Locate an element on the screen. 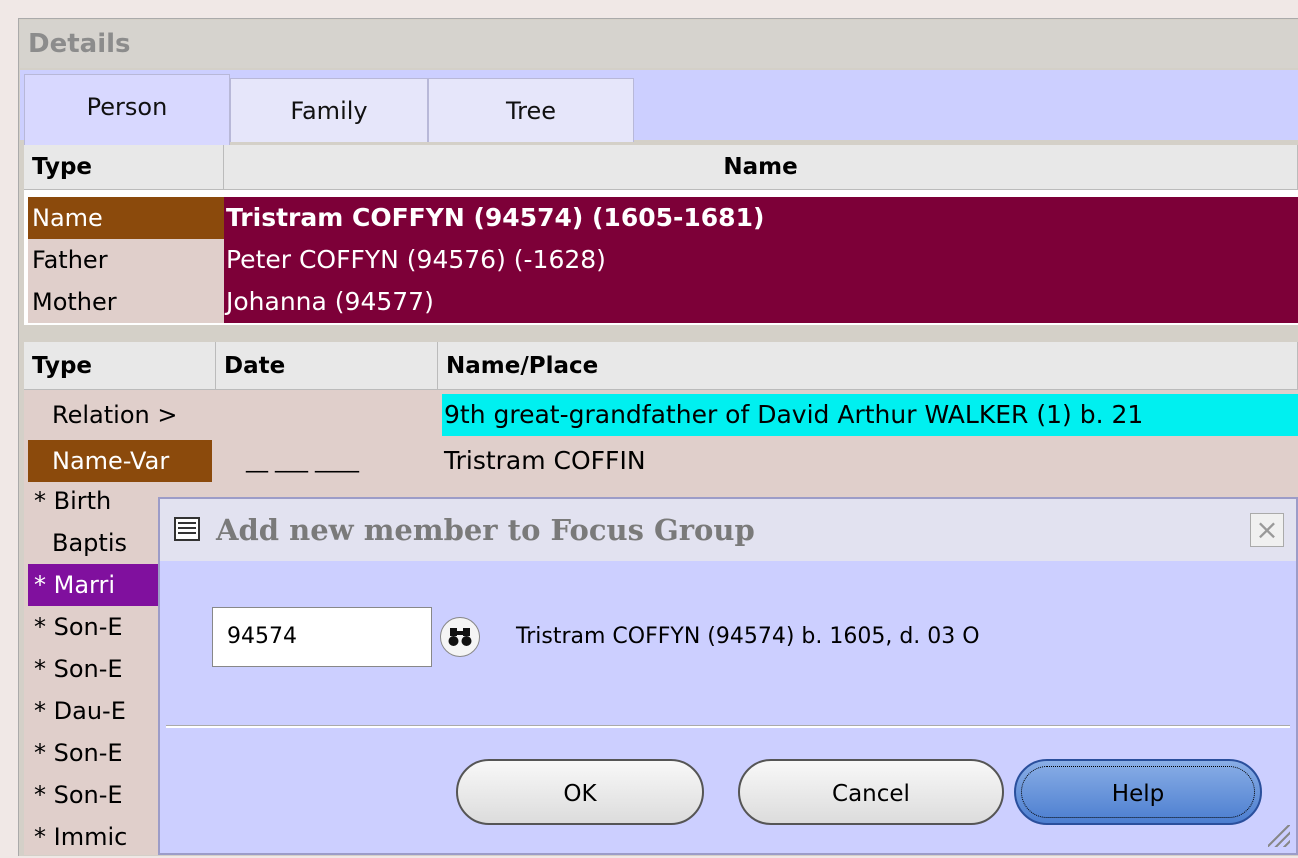  binoculars-glyph is located at coordinates (460, 637).